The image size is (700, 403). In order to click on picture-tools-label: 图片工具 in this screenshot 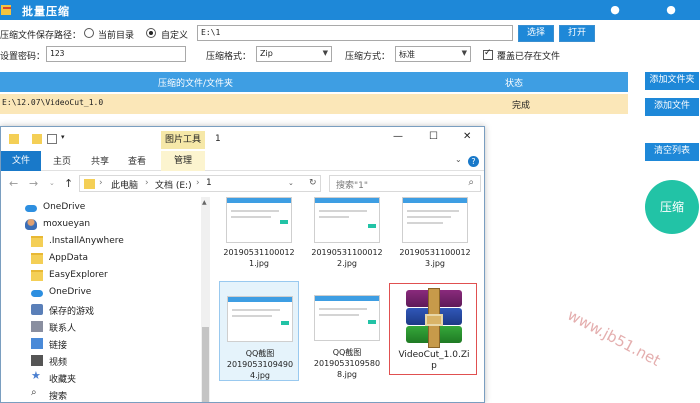, I will do `click(183, 140)`.